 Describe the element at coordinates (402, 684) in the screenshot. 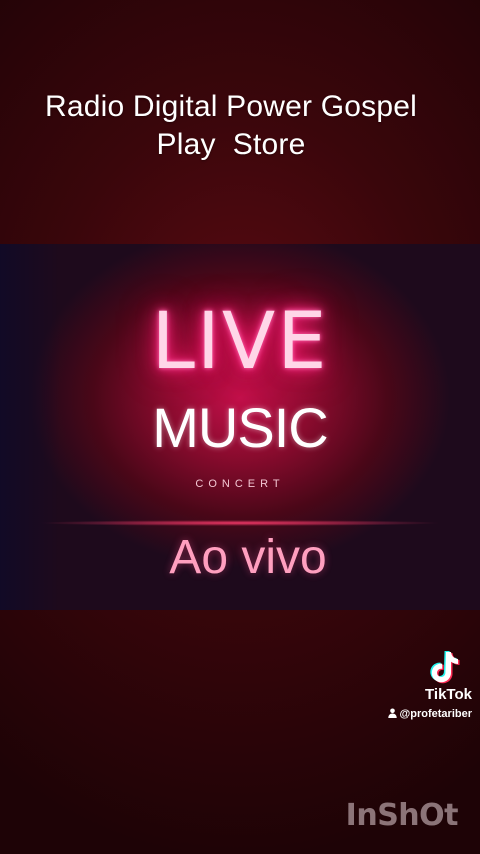

I see `tiktok-watermark: TikTok @profetariber` at that location.